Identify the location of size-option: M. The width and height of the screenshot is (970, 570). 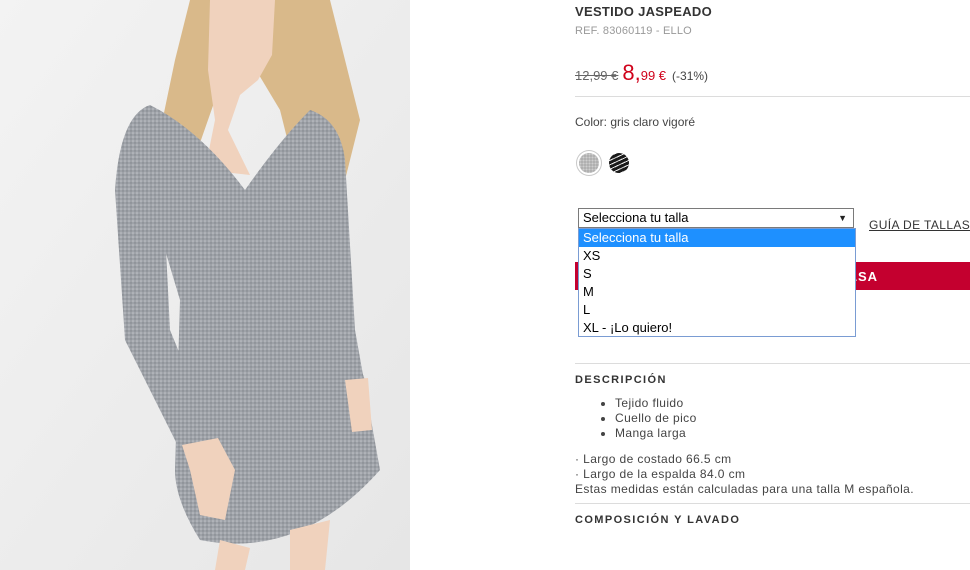
(717, 292).